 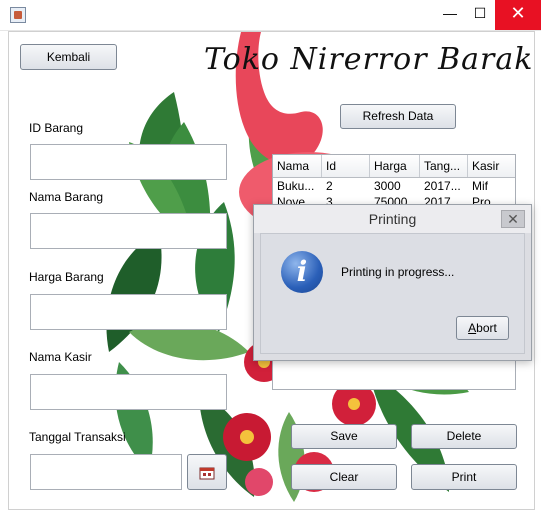 I want to click on minimize-button: —, so click(x=450, y=15).